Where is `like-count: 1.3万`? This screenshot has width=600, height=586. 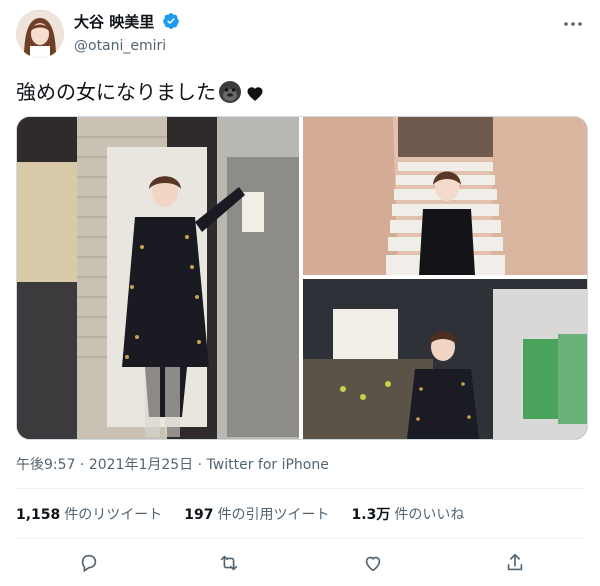
like-count: 1.3万 is located at coordinates (371, 515).